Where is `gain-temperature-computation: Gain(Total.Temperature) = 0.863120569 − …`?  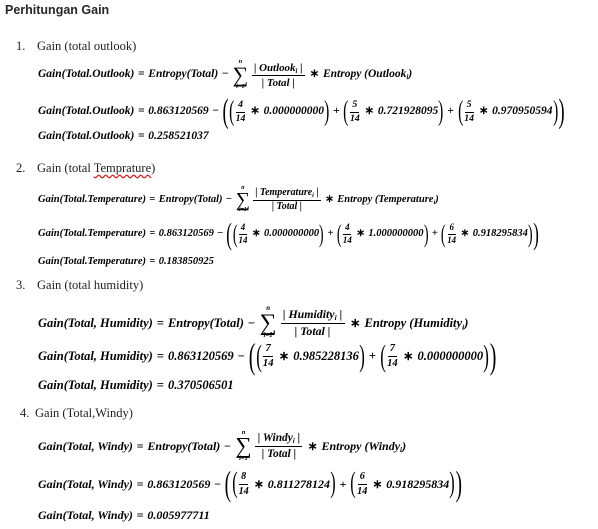 gain-temperature-computation: Gain(Total.Temperature) = 0.863120569 − … is located at coordinates (288, 234).